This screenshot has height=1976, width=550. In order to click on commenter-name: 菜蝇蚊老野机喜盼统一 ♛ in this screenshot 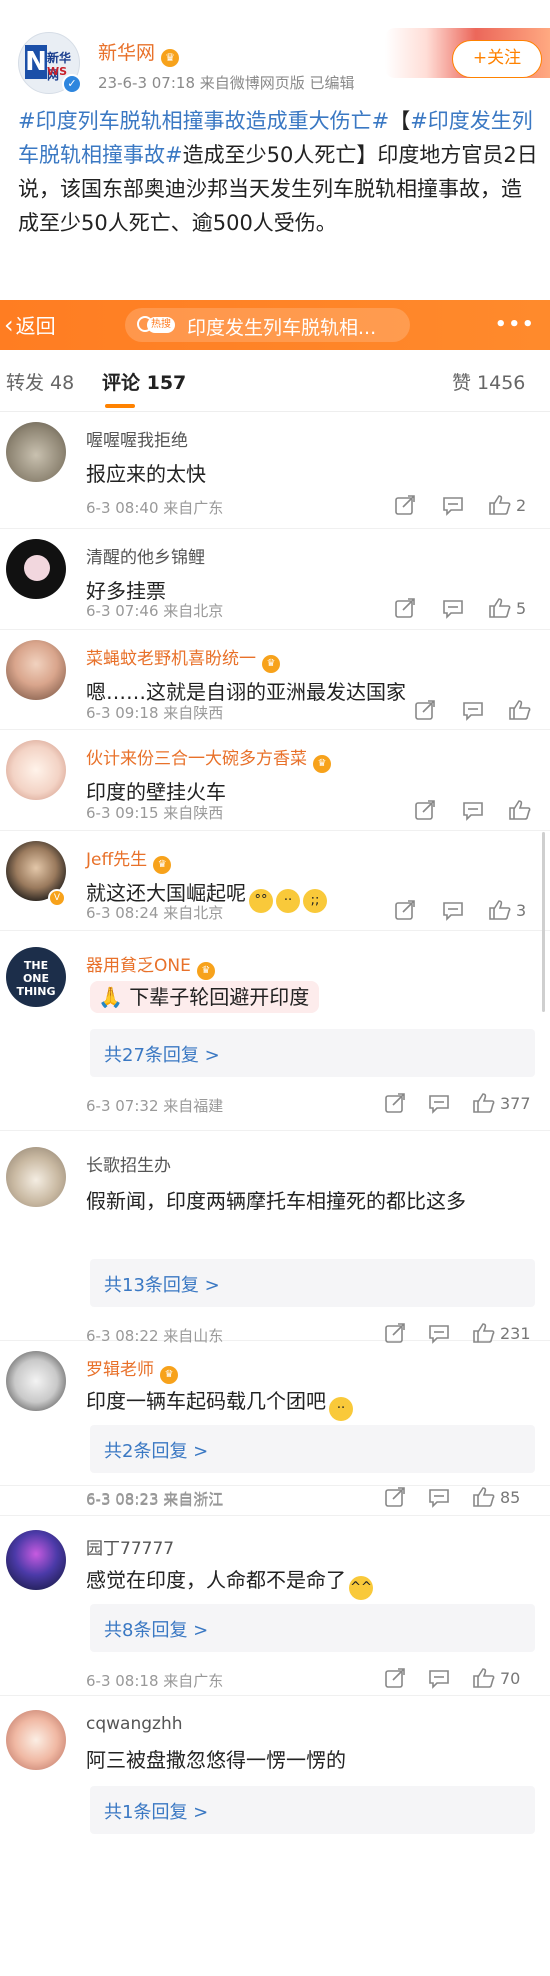, I will do `click(183, 658)`.